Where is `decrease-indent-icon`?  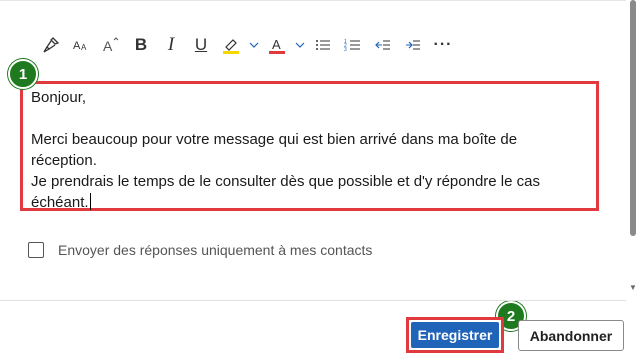
decrease-indent-icon is located at coordinates (383, 45).